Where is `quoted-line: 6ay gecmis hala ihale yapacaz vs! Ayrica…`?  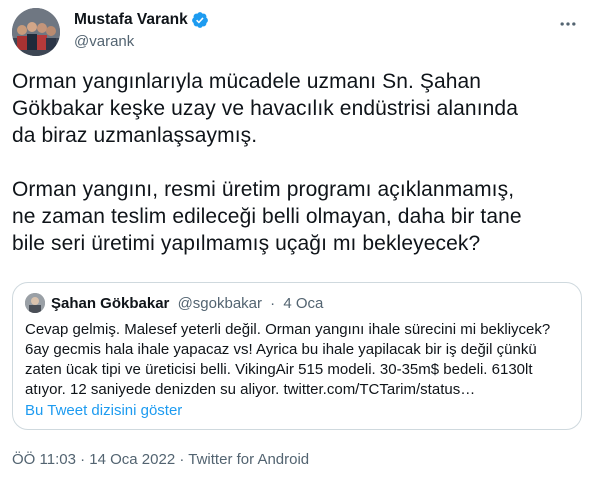 quoted-line: 6ay gecmis hala ihale yapacaz vs! Ayrica… is located at coordinates (281, 349).